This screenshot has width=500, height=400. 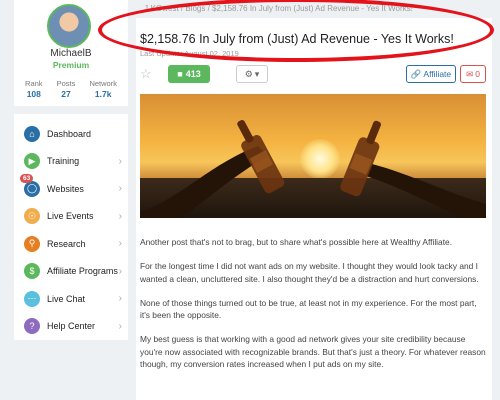 What do you see at coordinates (470, 73) in the screenshot?
I see `mail-icon: ✉` at bounding box center [470, 73].